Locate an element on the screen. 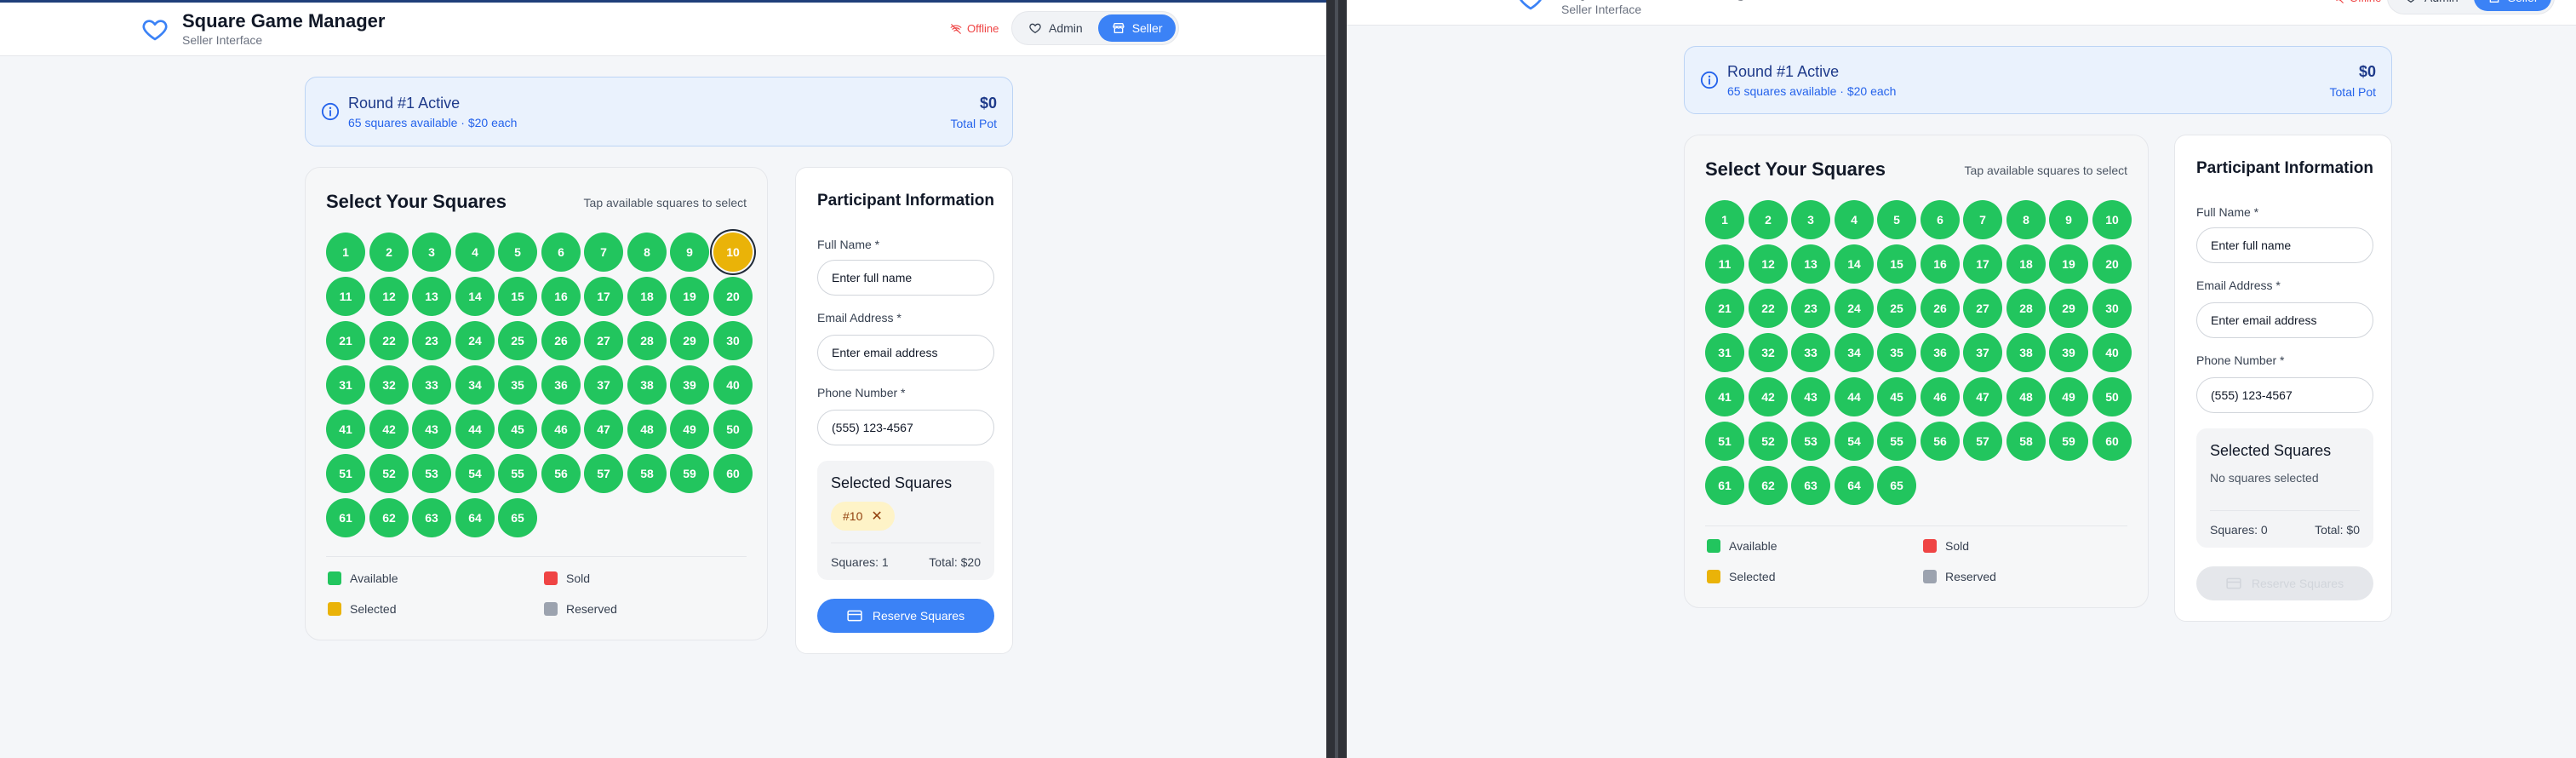  square-1: 1 is located at coordinates (345, 252).